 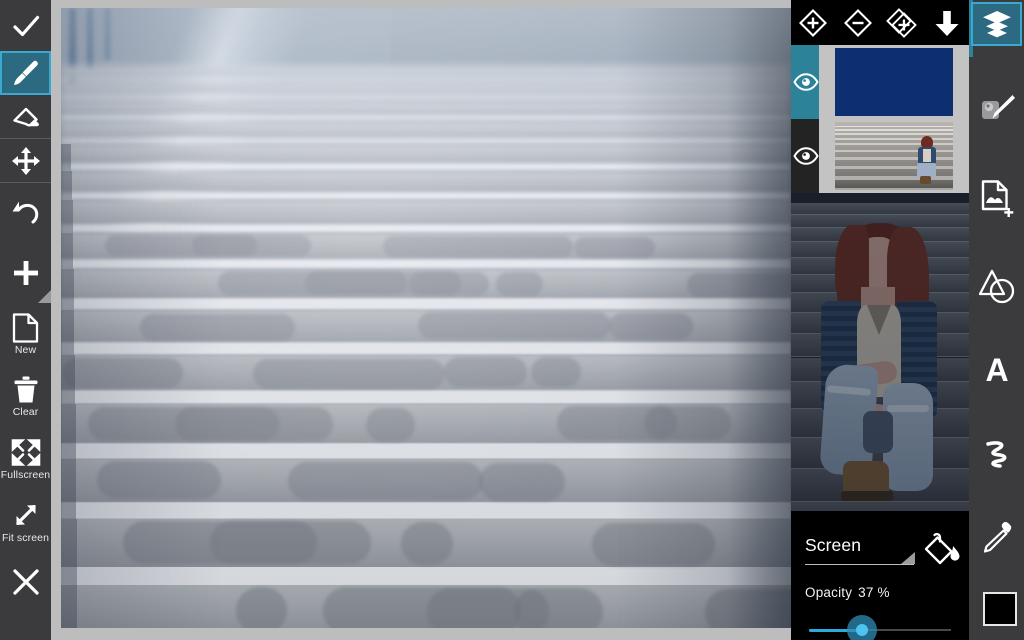 I want to click on paint-tool-button, so click(x=996, y=110).